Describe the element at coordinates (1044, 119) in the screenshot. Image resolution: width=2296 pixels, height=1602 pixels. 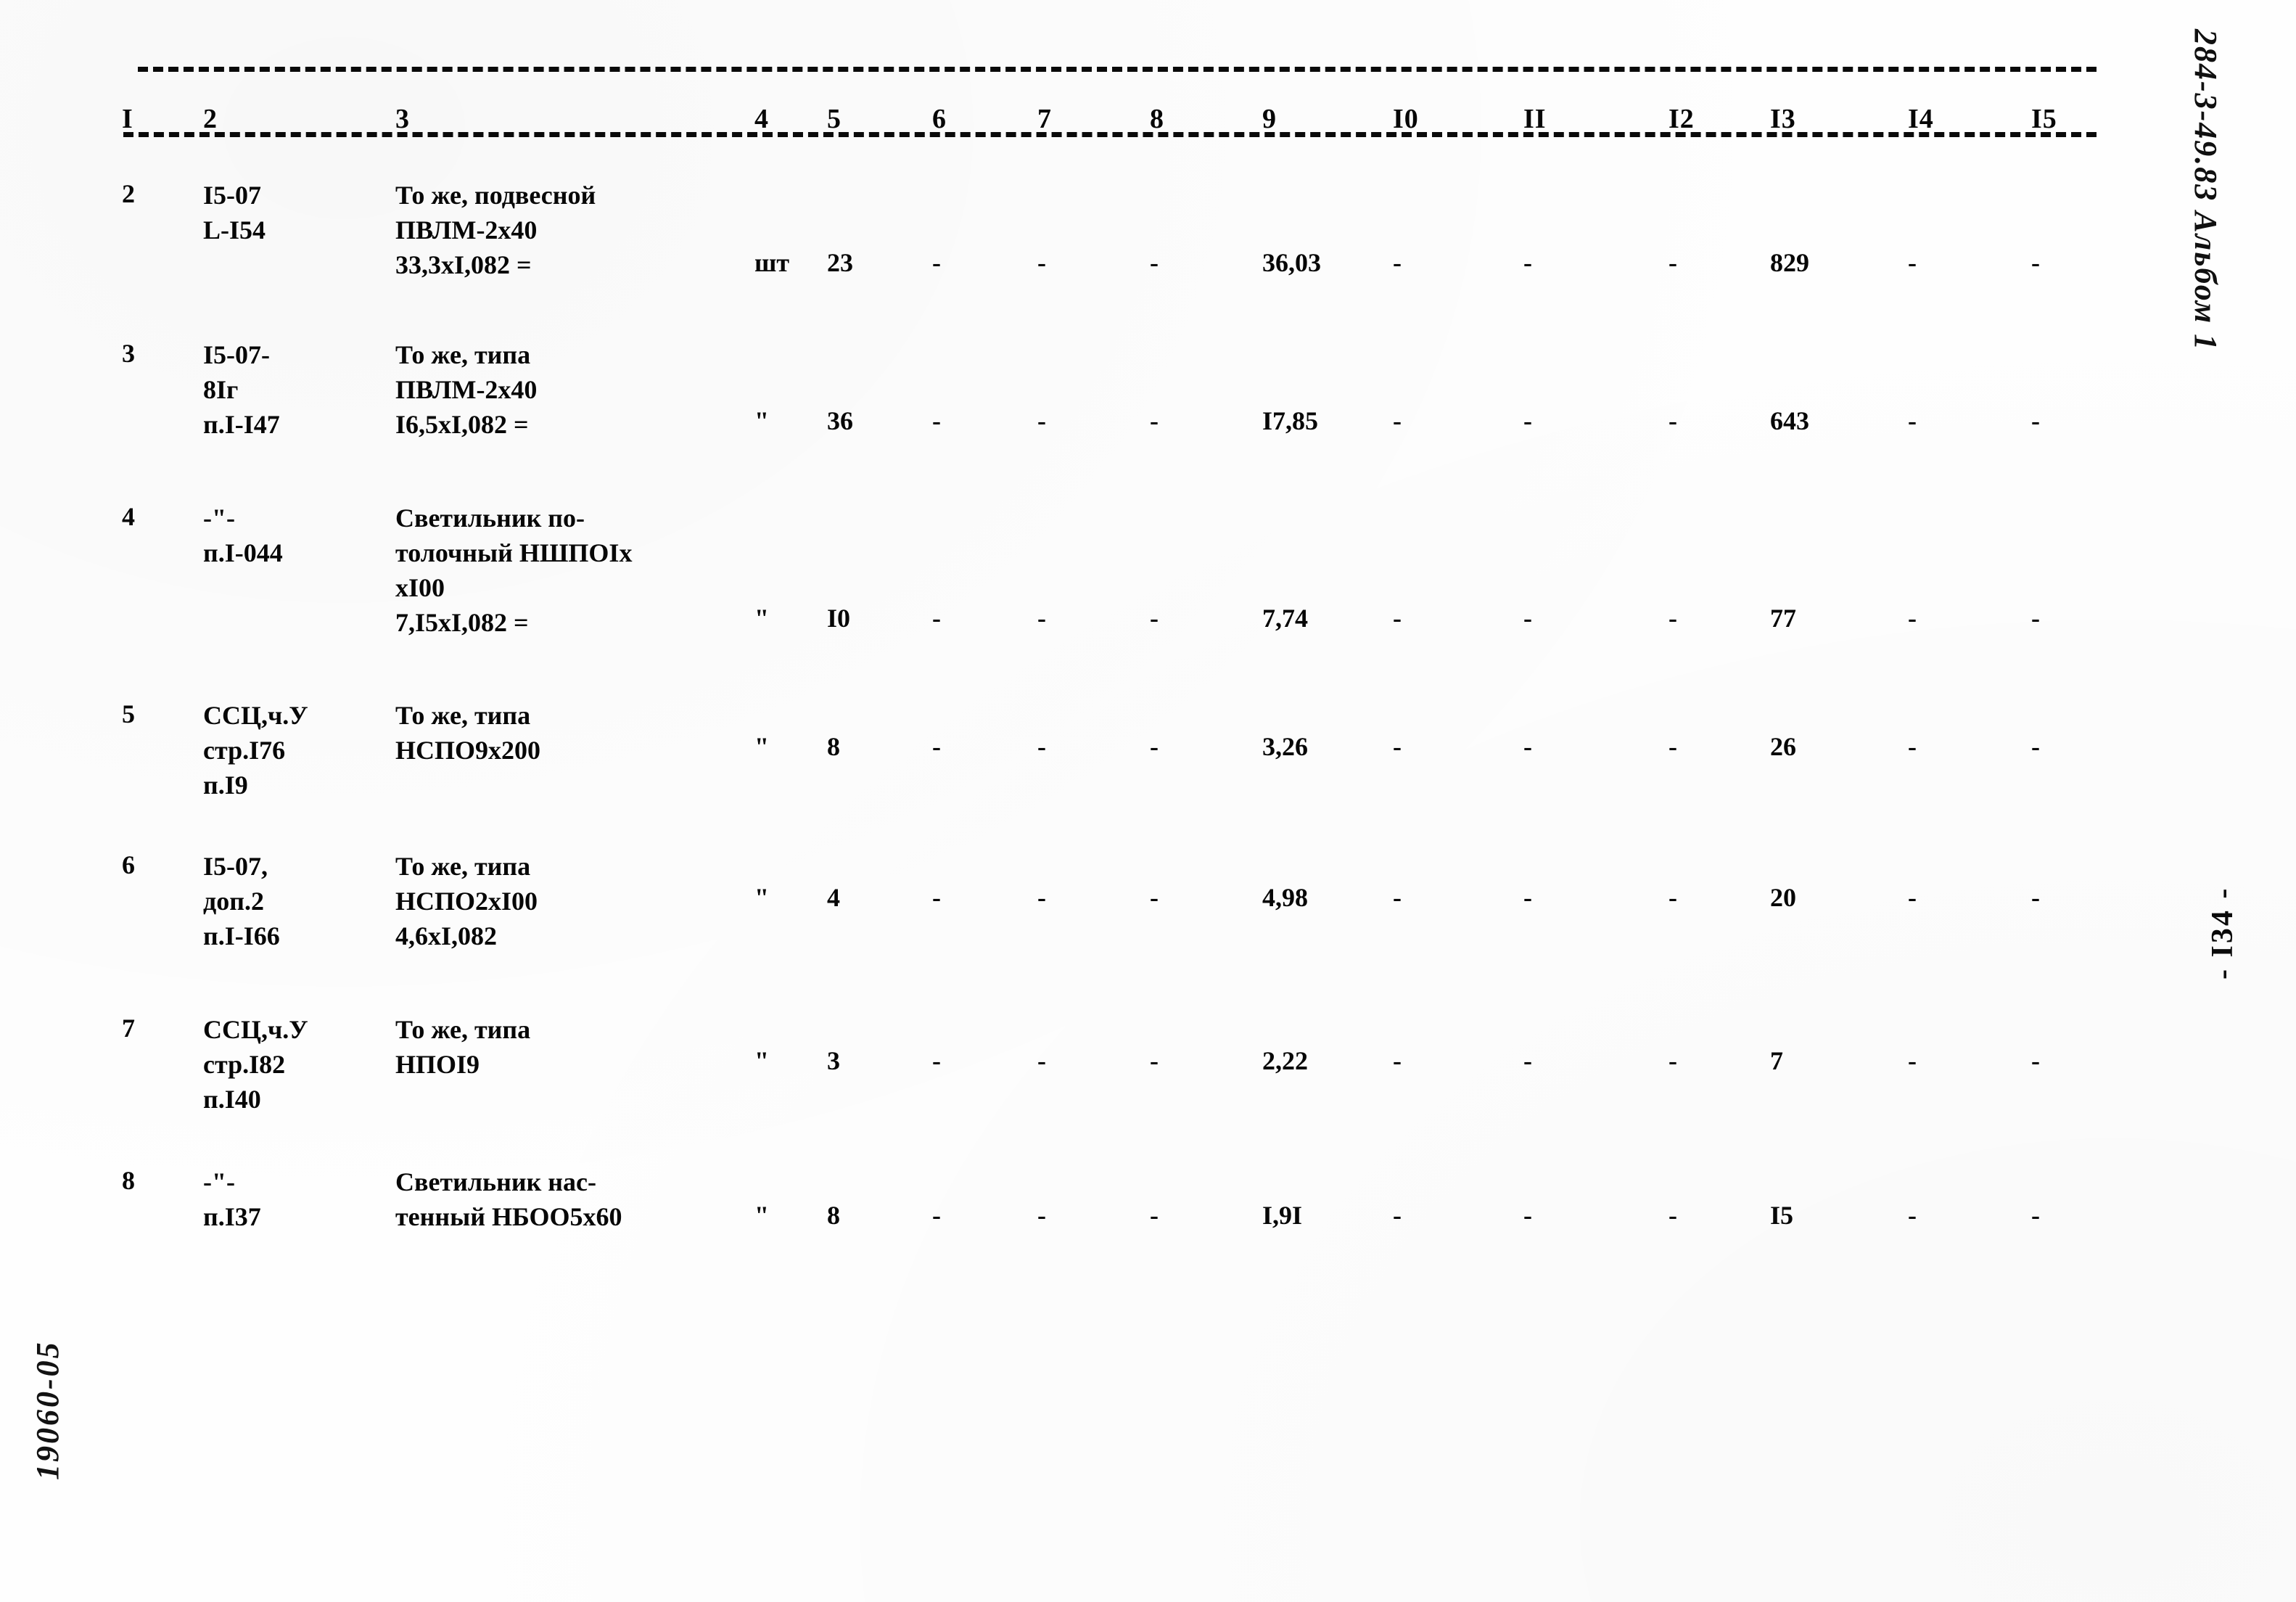
I see `column-header-7: 7` at that location.